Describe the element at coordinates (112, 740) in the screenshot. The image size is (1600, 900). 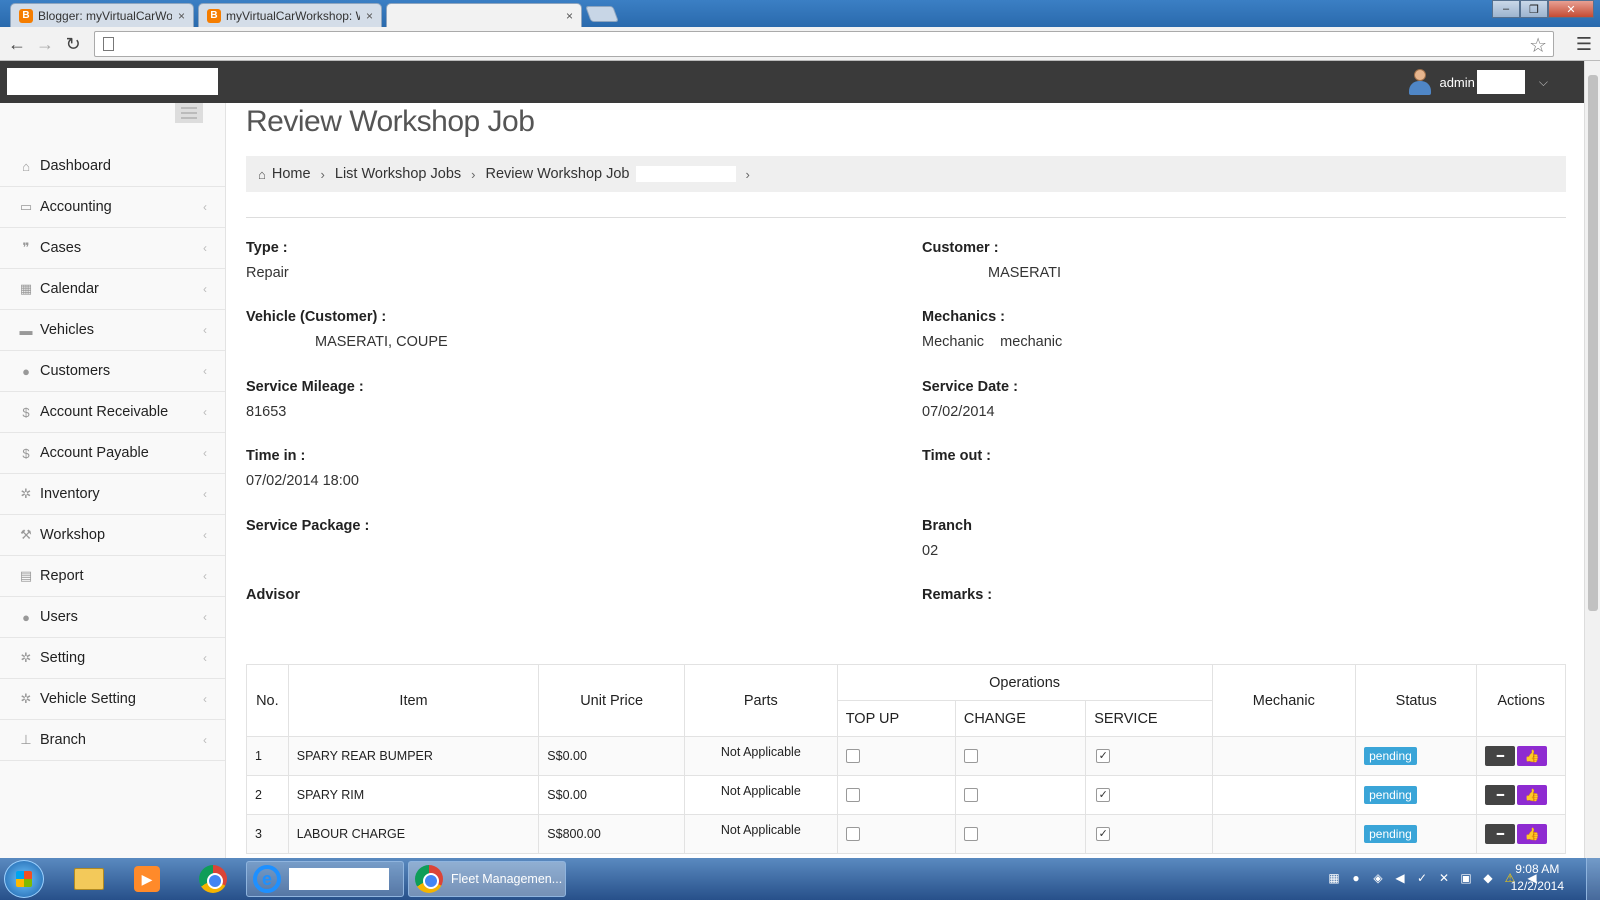
I see `sidebar-item-branch: ⊥ Branch ‹` at that location.